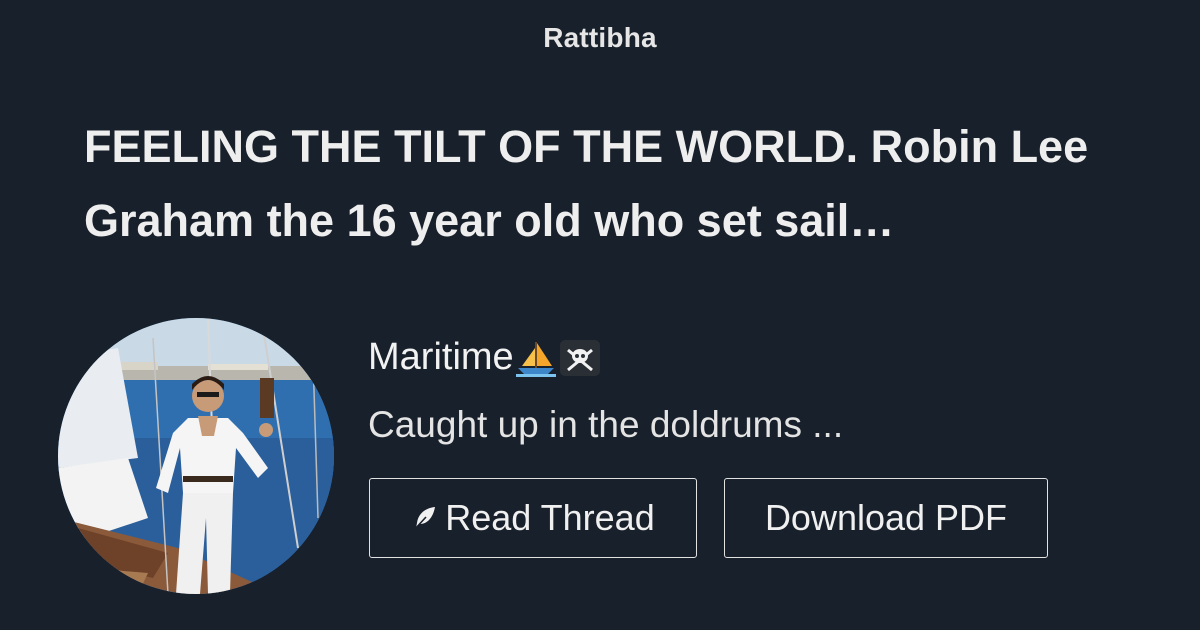 Image resolution: width=1200 pixels, height=630 pixels. What do you see at coordinates (425, 518) in the screenshot?
I see `feather-icon` at bounding box center [425, 518].